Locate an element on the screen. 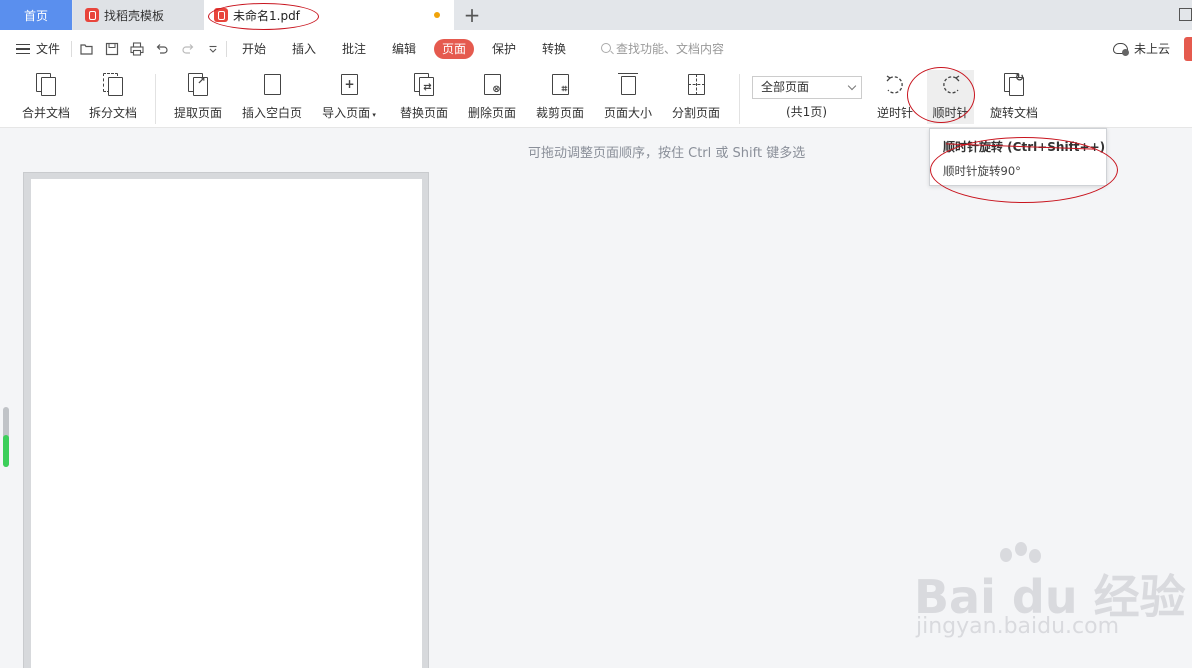 This screenshot has height=668, width=1192. merge-doc-label: 合并文档 is located at coordinates (45, 113).